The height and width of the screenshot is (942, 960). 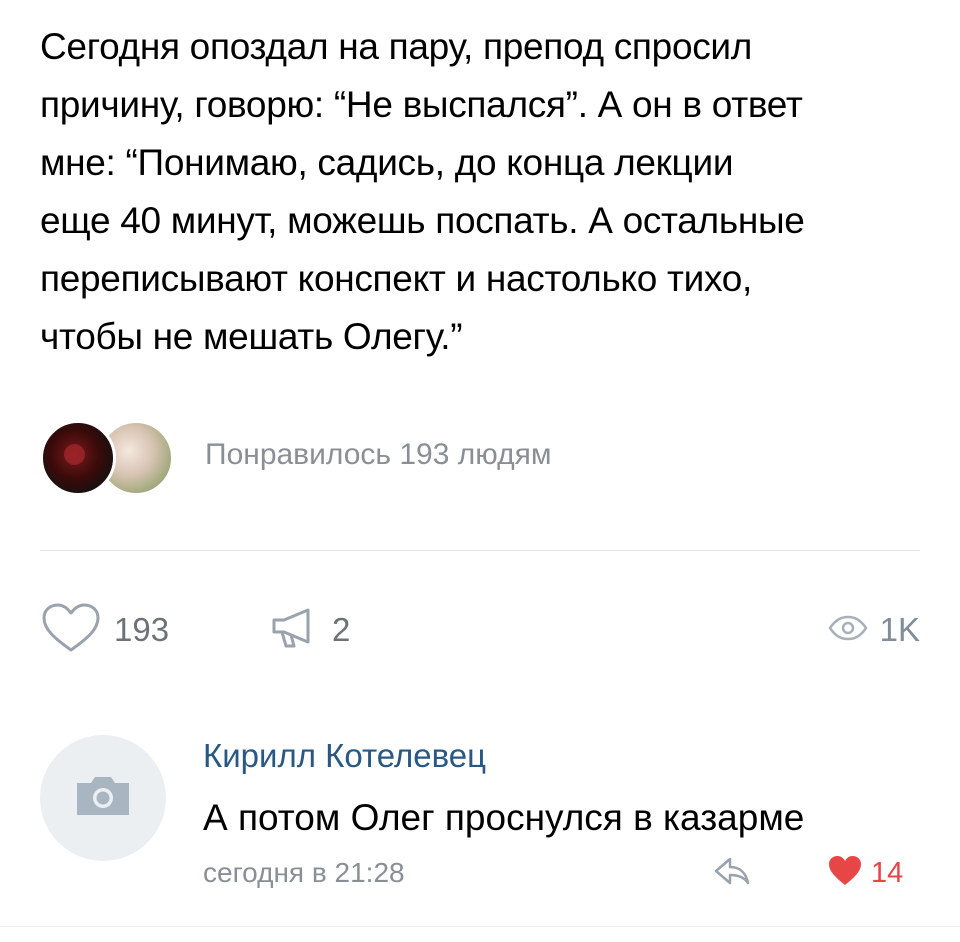 What do you see at coordinates (298, 630) in the screenshot?
I see `megaphone-icon` at bounding box center [298, 630].